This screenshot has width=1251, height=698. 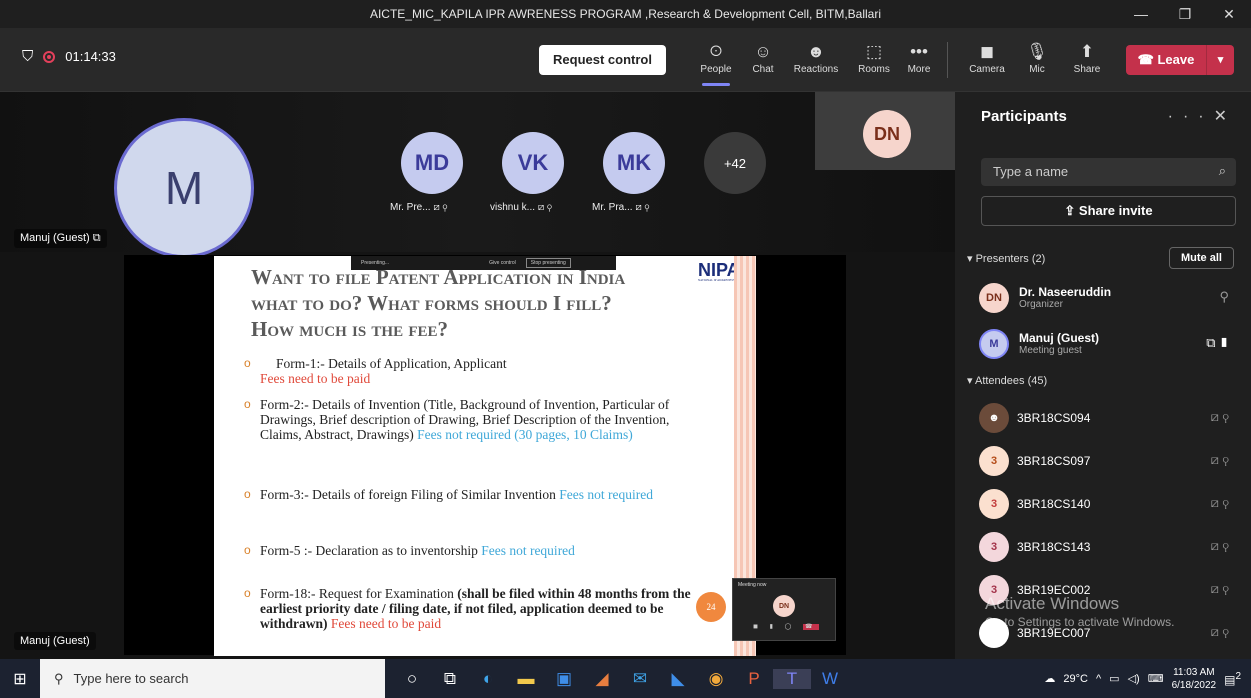 I want to click on edge-icon: ◐, so click(x=488, y=679).